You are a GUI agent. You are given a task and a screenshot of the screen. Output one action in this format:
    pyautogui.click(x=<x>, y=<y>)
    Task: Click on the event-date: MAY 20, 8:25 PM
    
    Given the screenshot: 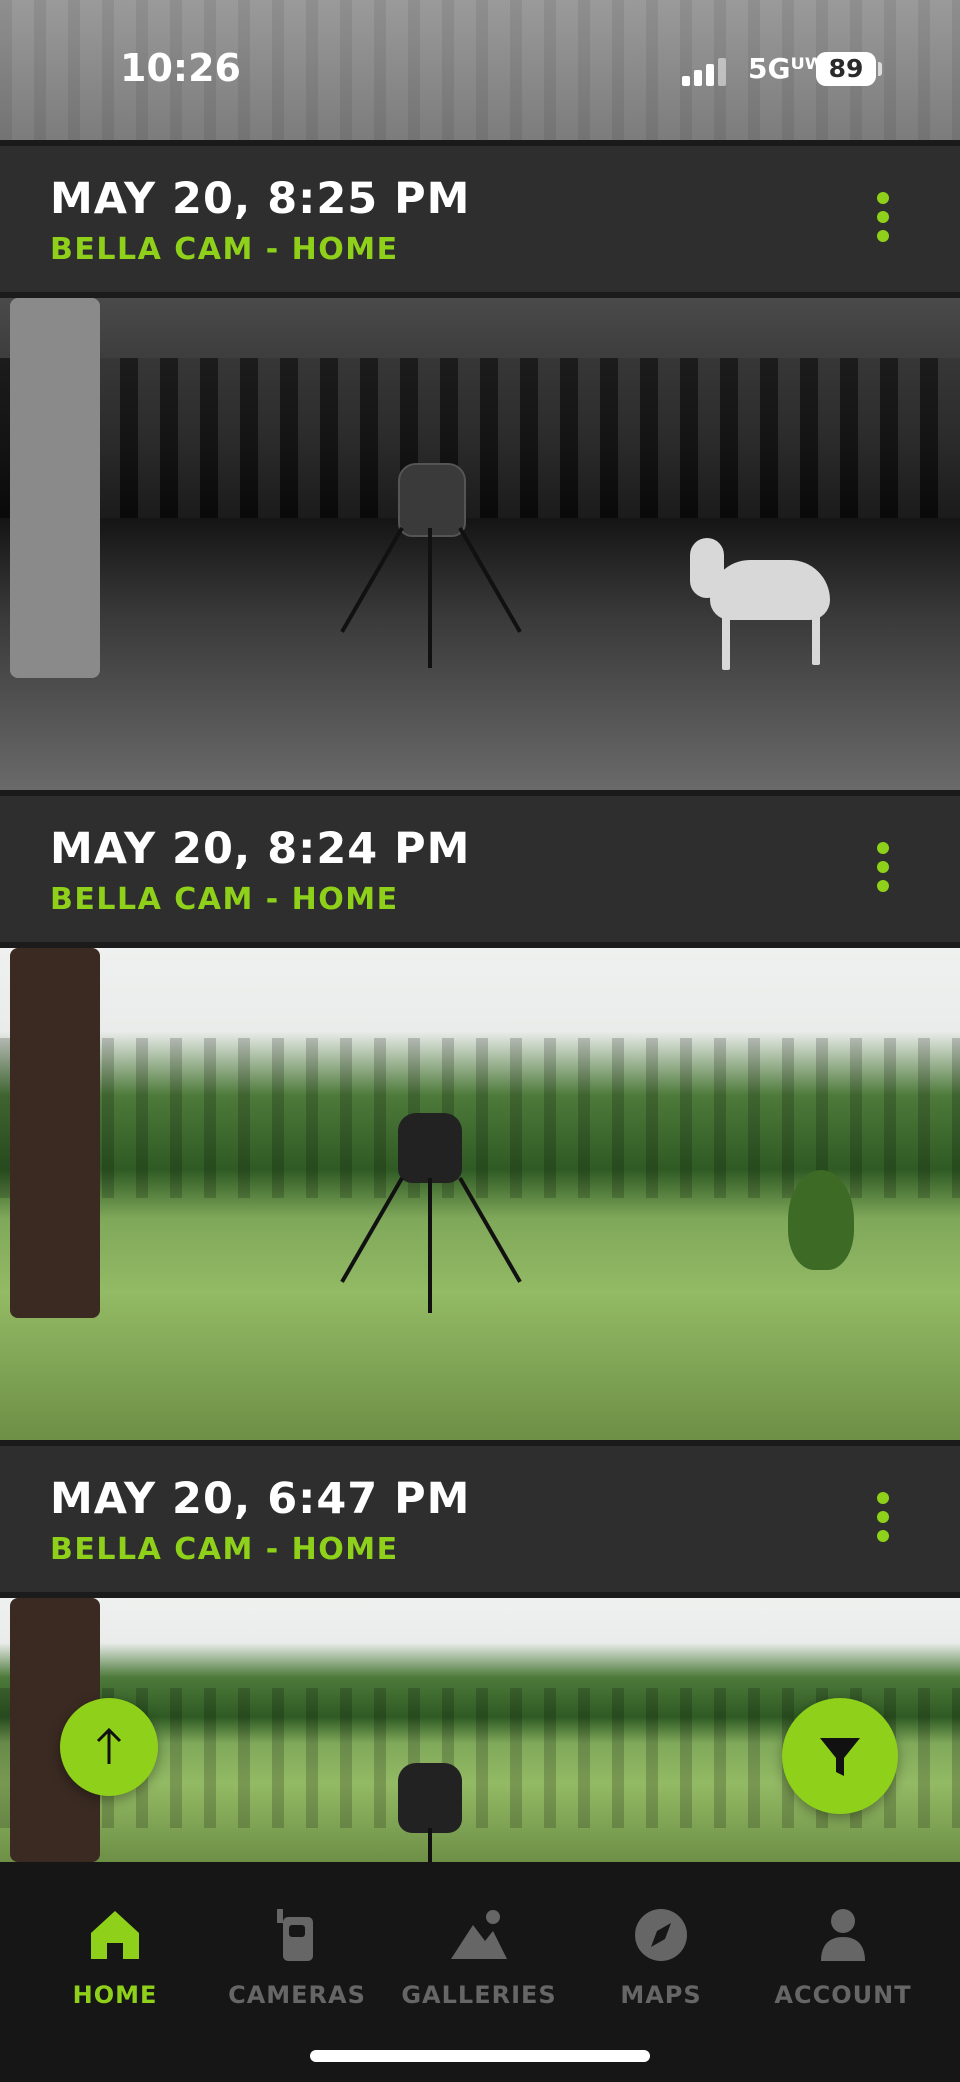 What is the action you would take?
    pyautogui.click(x=260, y=199)
    